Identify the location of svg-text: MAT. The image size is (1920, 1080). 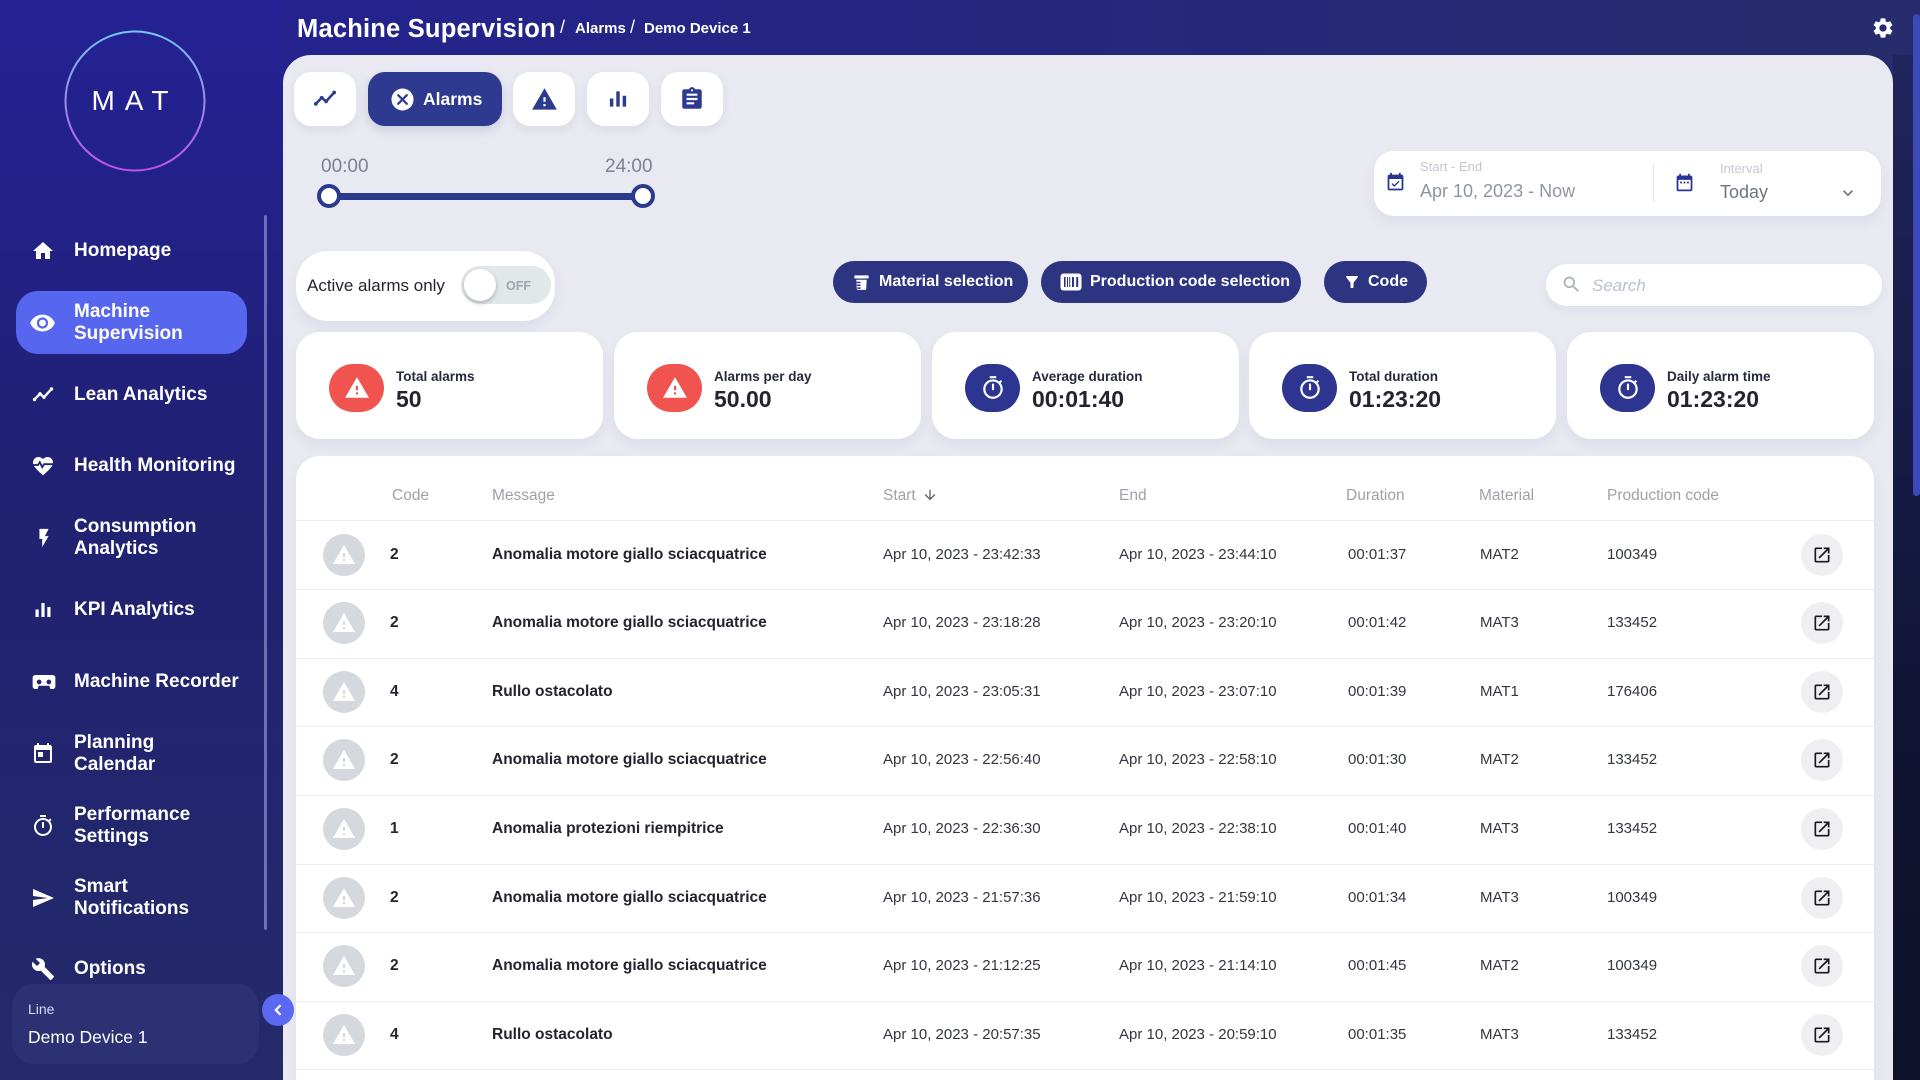
(134, 100).